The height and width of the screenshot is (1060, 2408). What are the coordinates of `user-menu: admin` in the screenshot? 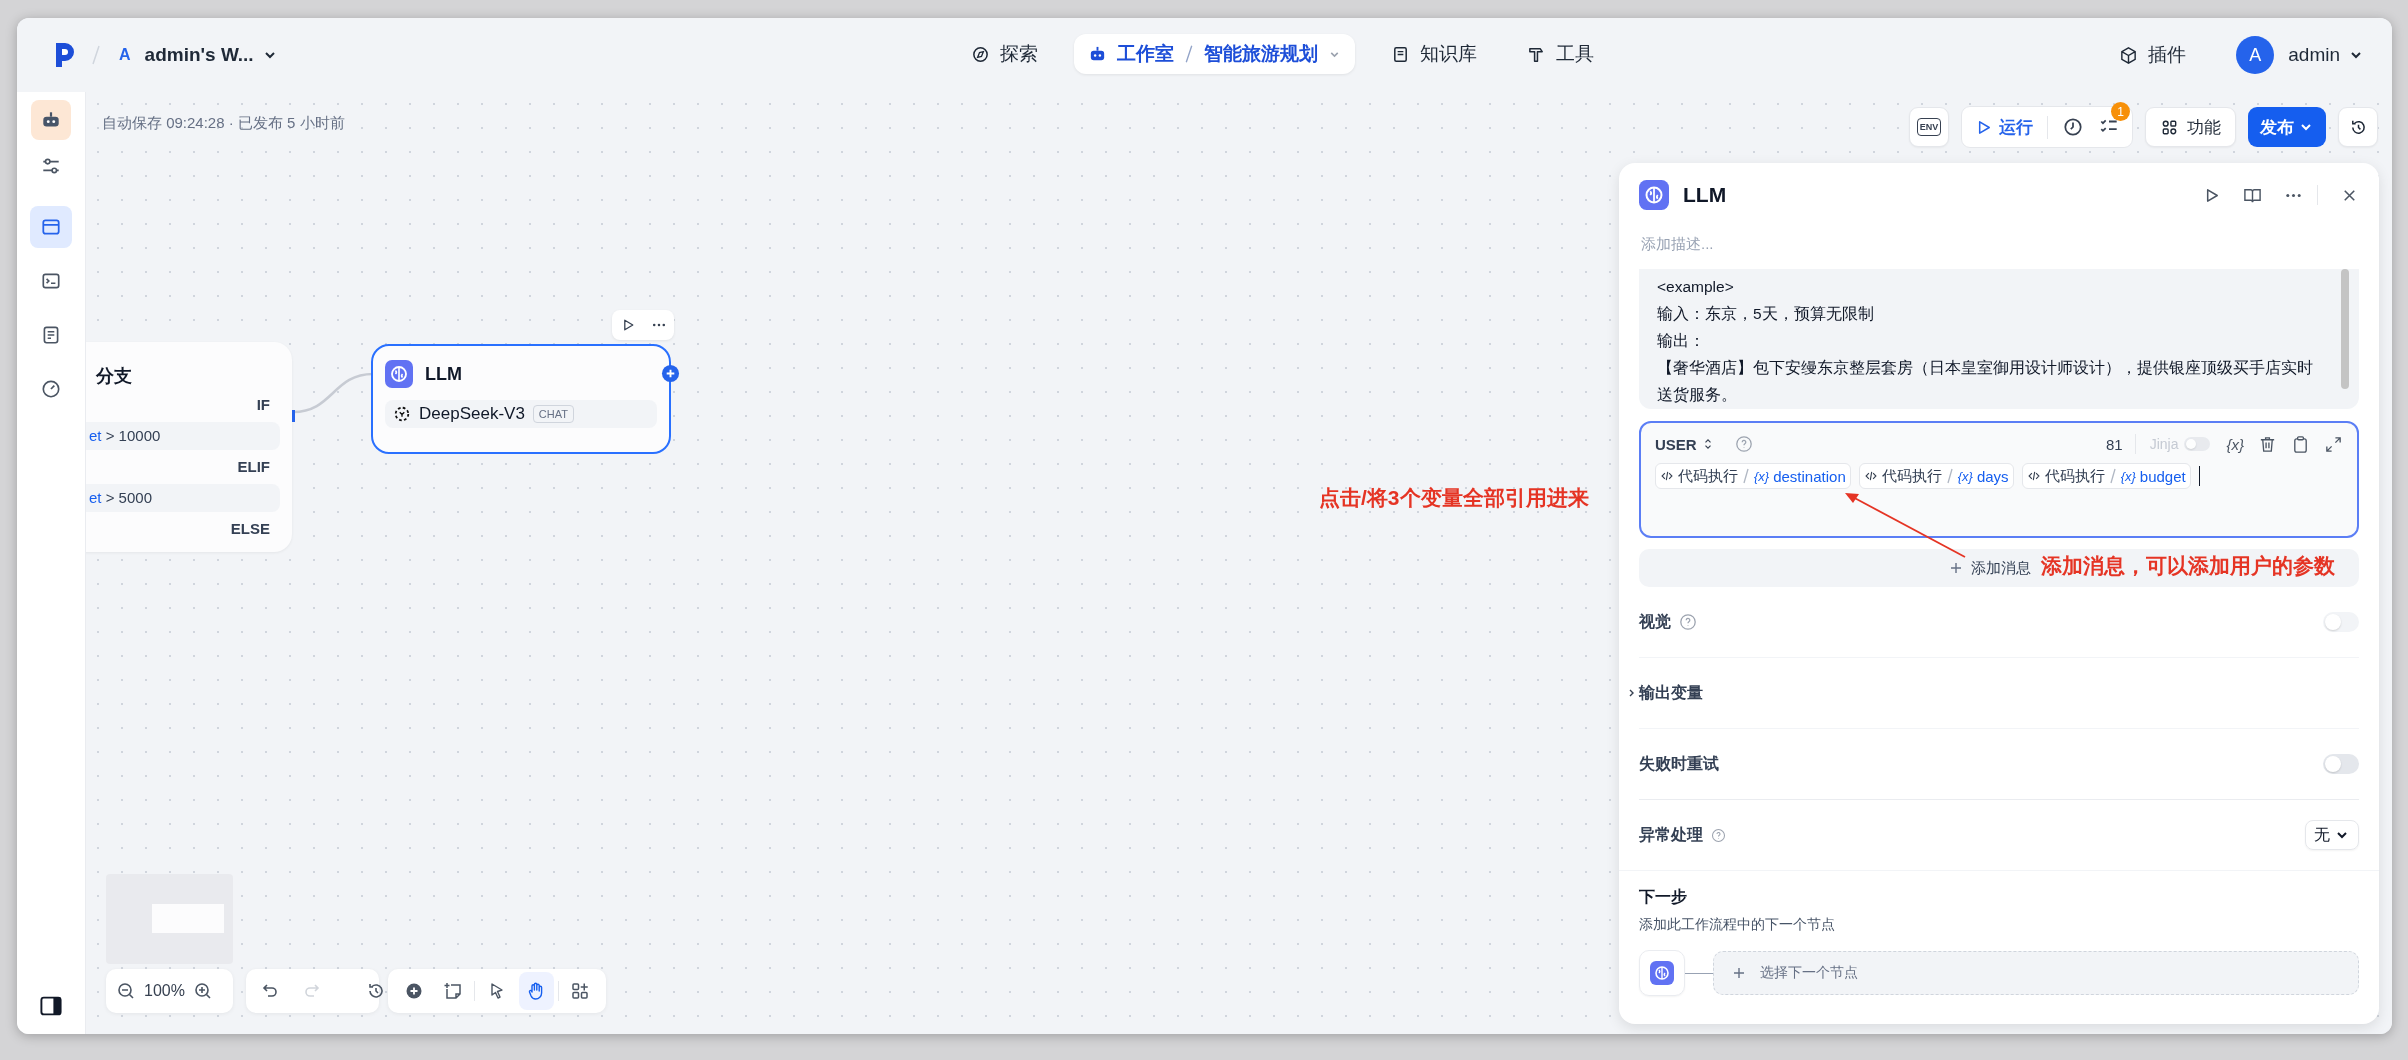 It's located at (2326, 55).